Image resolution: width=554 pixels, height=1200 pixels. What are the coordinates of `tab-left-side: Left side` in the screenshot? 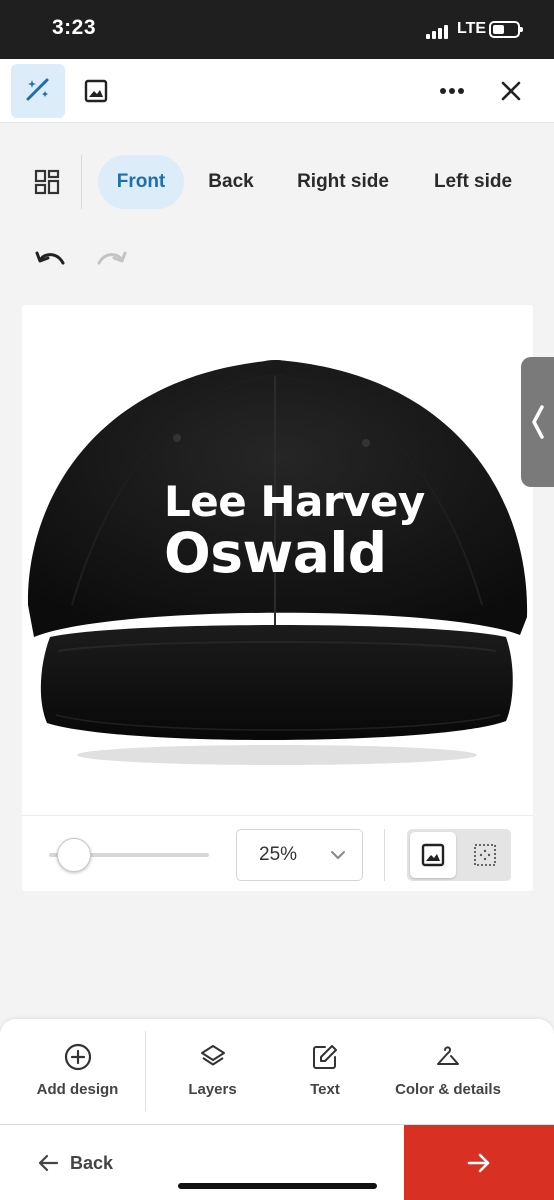 It's located at (473, 182).